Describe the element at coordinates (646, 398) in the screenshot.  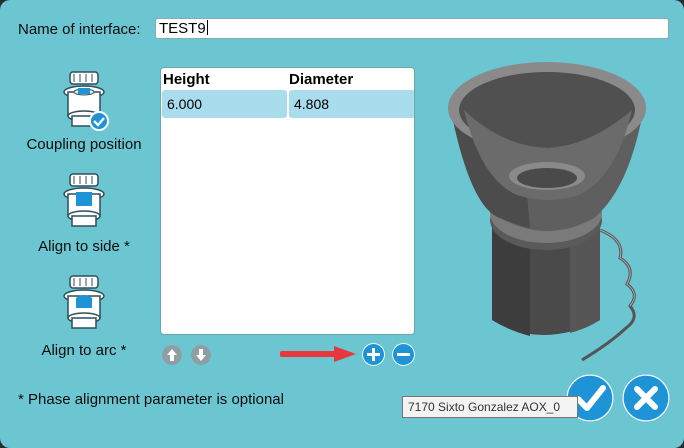
I see `close-icon` at that location.